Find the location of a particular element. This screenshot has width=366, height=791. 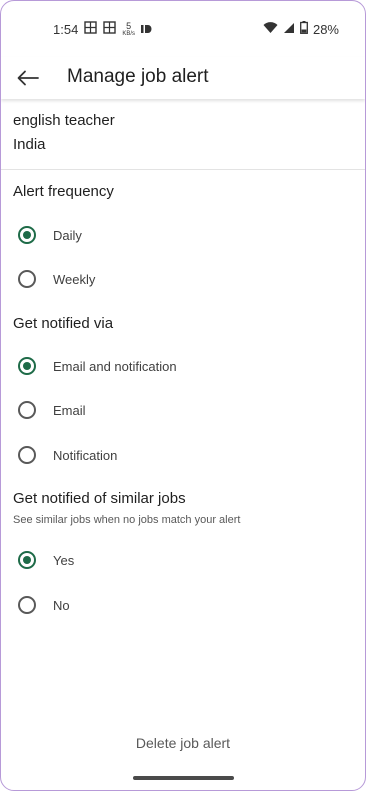

radio-no: No is located at coordinates (183, 605).